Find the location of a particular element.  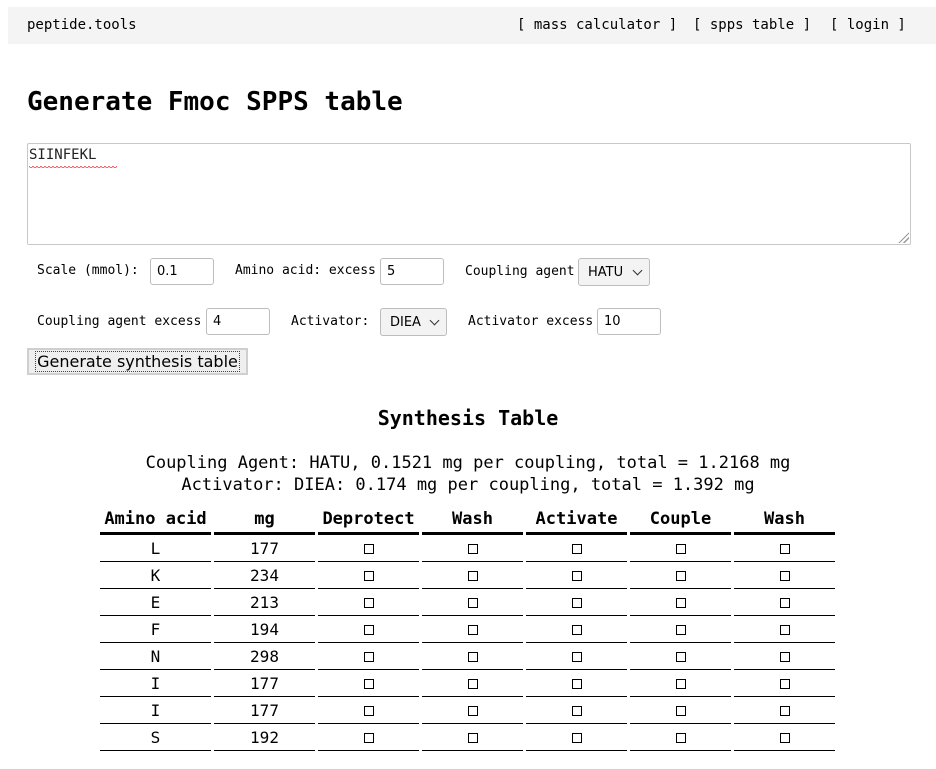

nav-login: [ login ] is located at coordinates (868, 25).